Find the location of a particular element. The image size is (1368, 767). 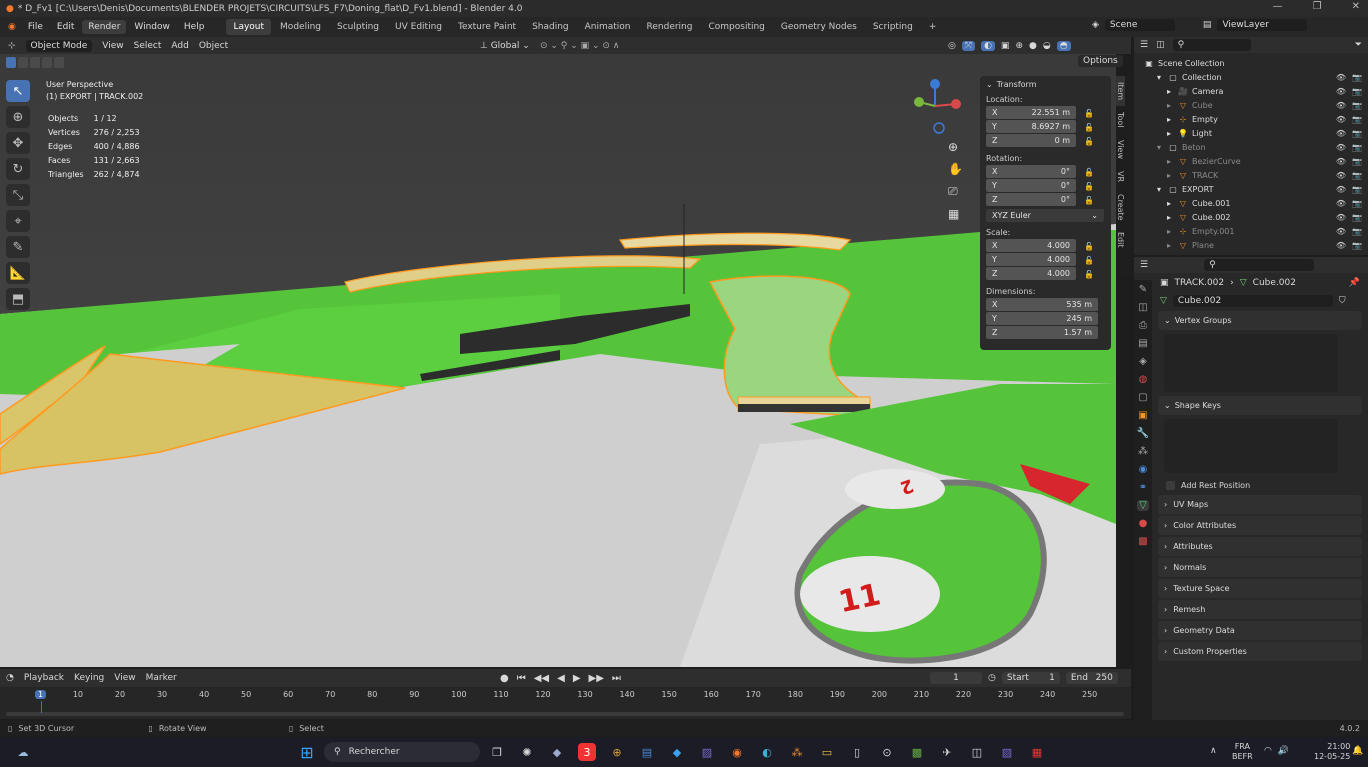

location-x-field: X 22.551 m is located at coordinates (1031, 112).